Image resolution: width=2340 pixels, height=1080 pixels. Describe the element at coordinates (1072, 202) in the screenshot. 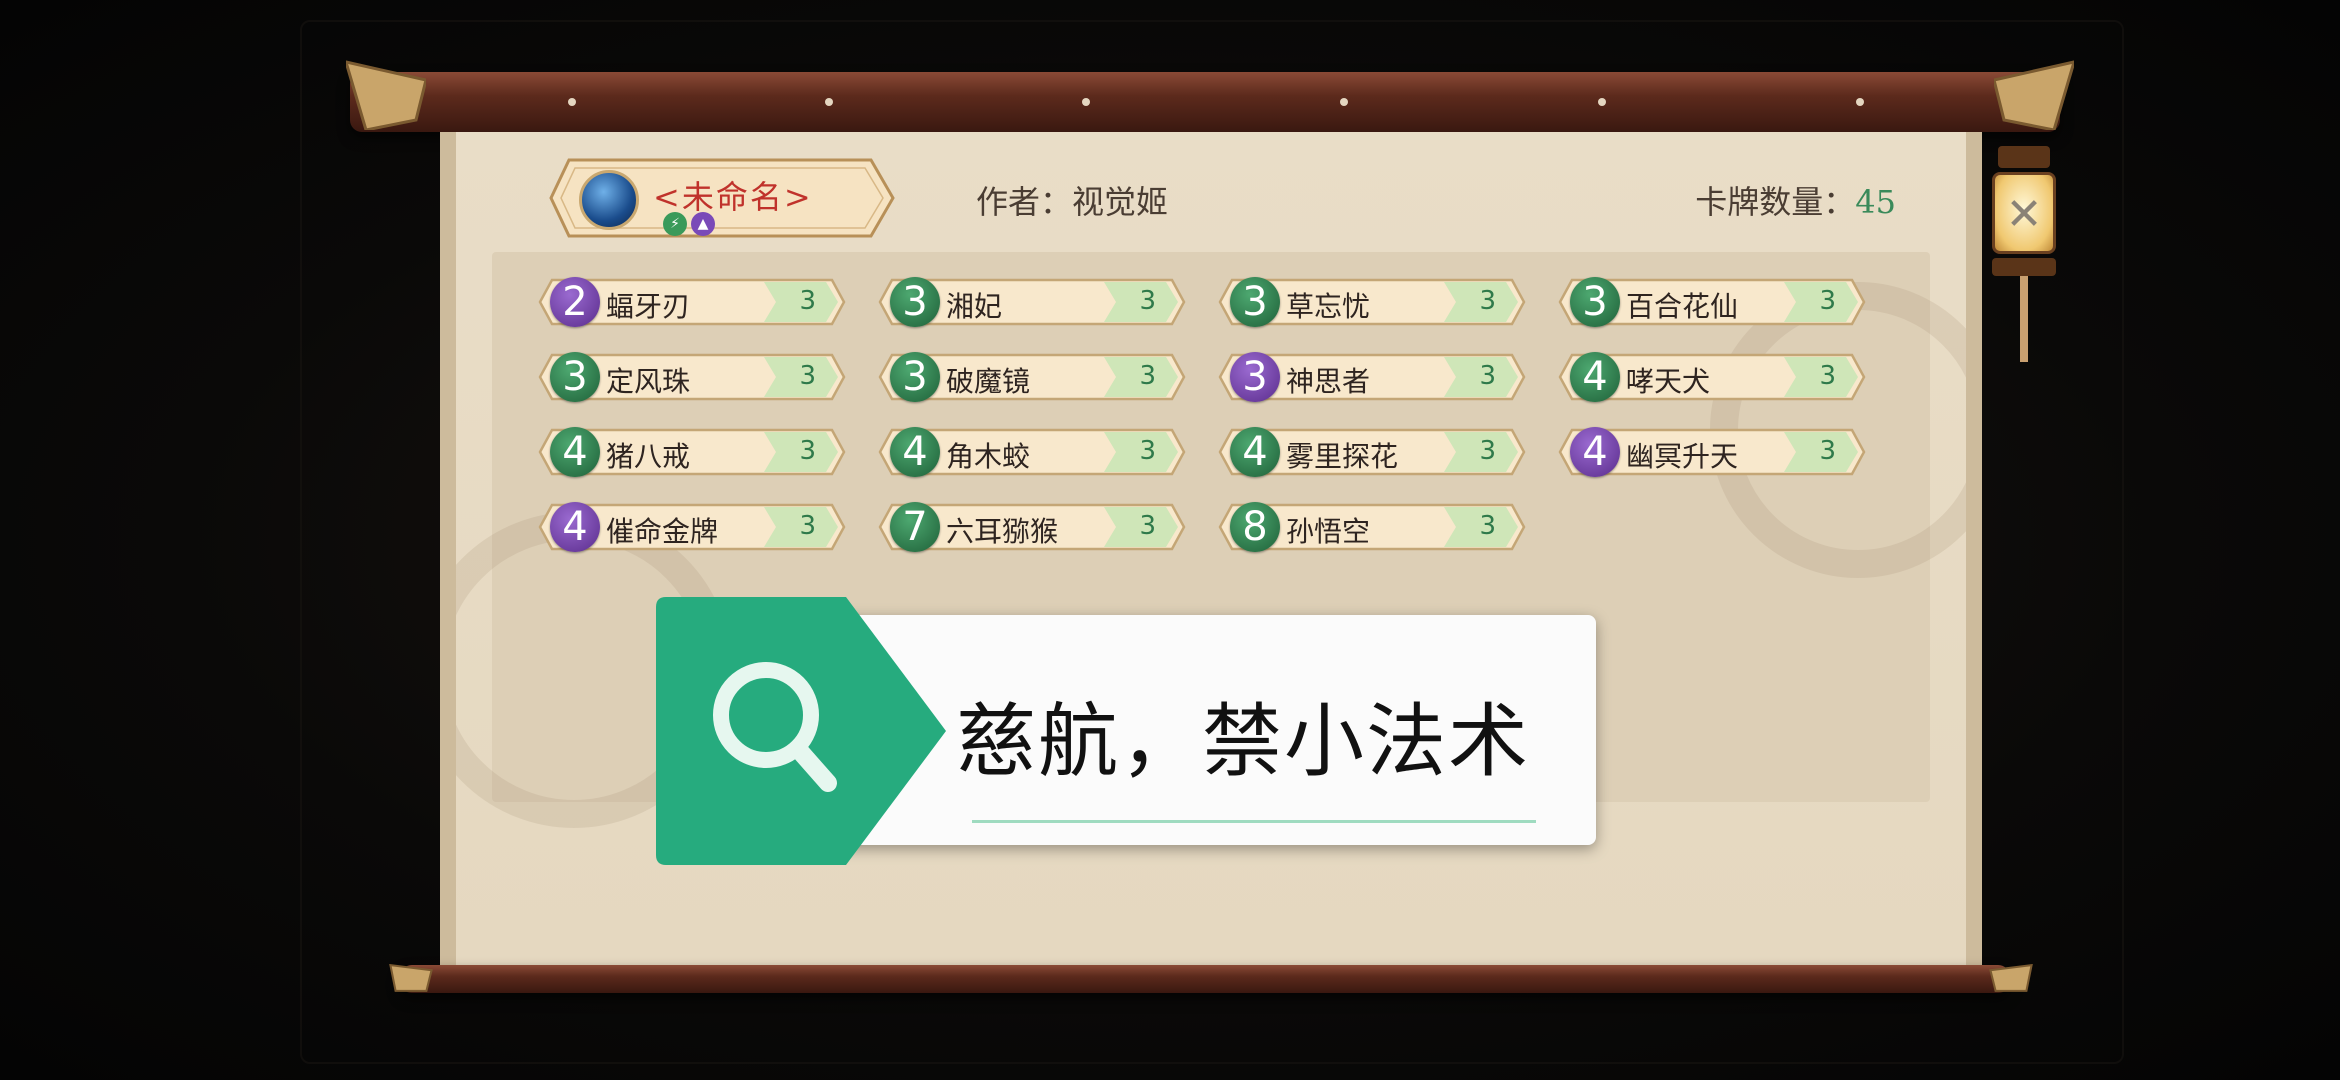

I see `deck-author: 作者：视觉姬` at that location.